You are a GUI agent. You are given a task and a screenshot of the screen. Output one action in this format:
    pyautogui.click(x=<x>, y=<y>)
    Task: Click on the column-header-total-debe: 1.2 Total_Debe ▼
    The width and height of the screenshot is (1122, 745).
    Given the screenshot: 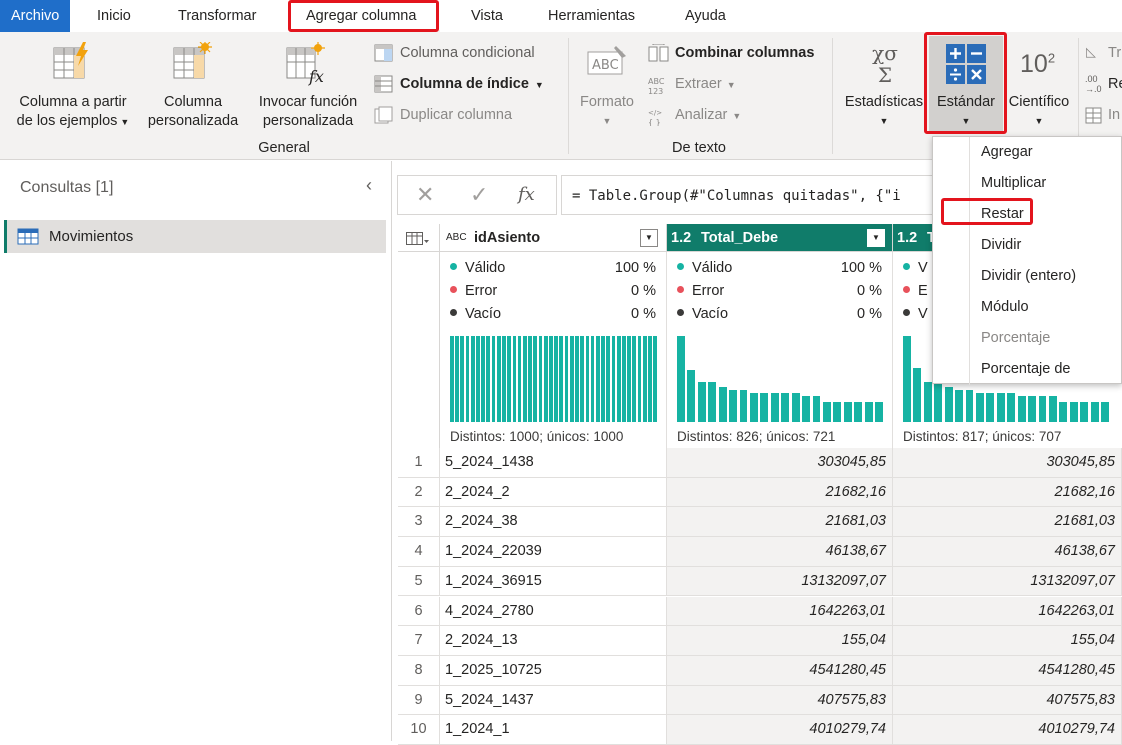 What is the action you would take?
    pyautogui.click(x=780, y=238)
    